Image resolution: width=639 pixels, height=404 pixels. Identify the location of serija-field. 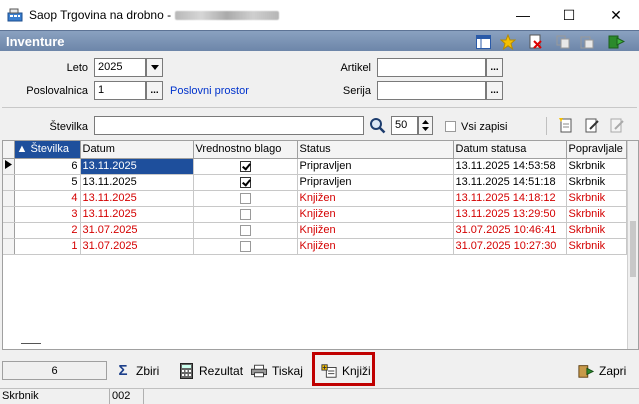
(431, 90).